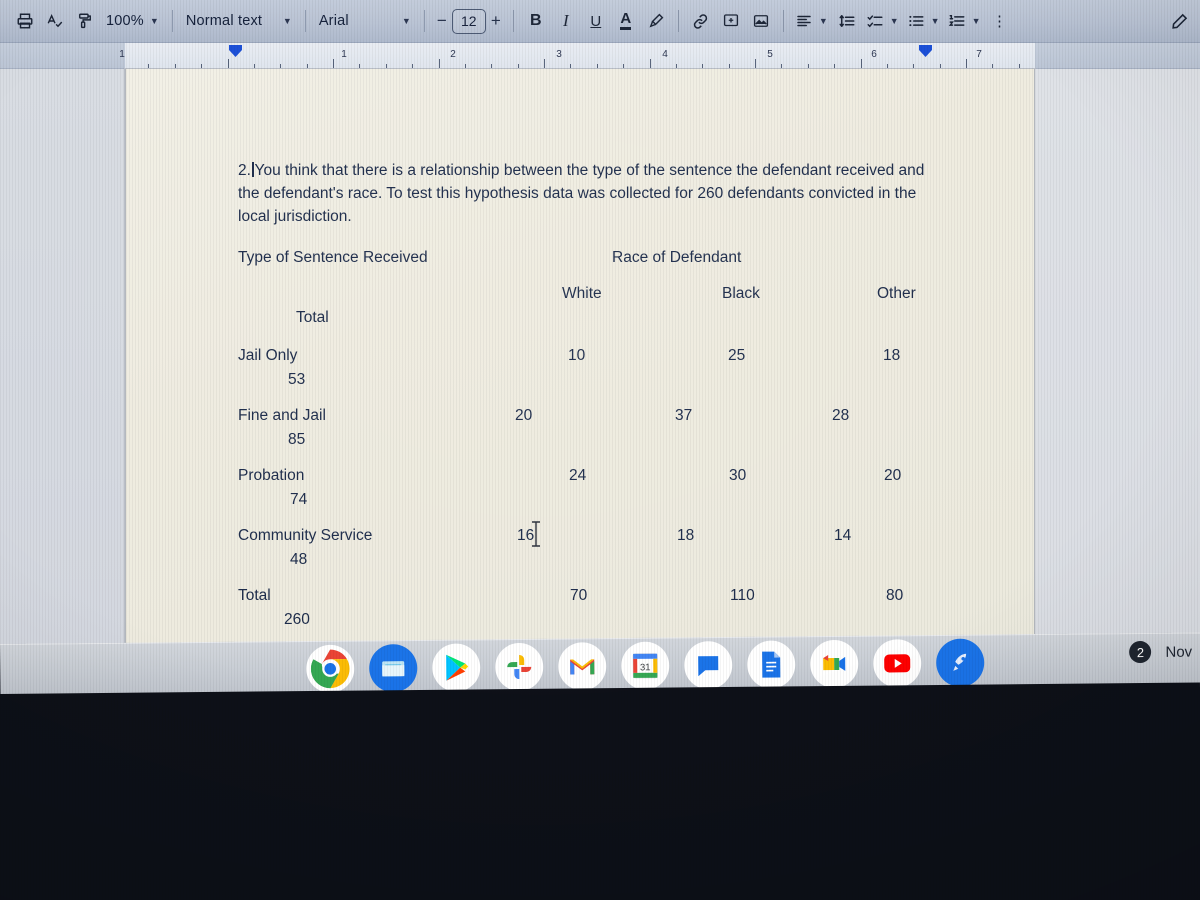 This screenshot has height=900, width=1200. What do you see at coordinates (580, 56) in the screenshot?
I see `ruler-track` at bounding box center [580, 56].